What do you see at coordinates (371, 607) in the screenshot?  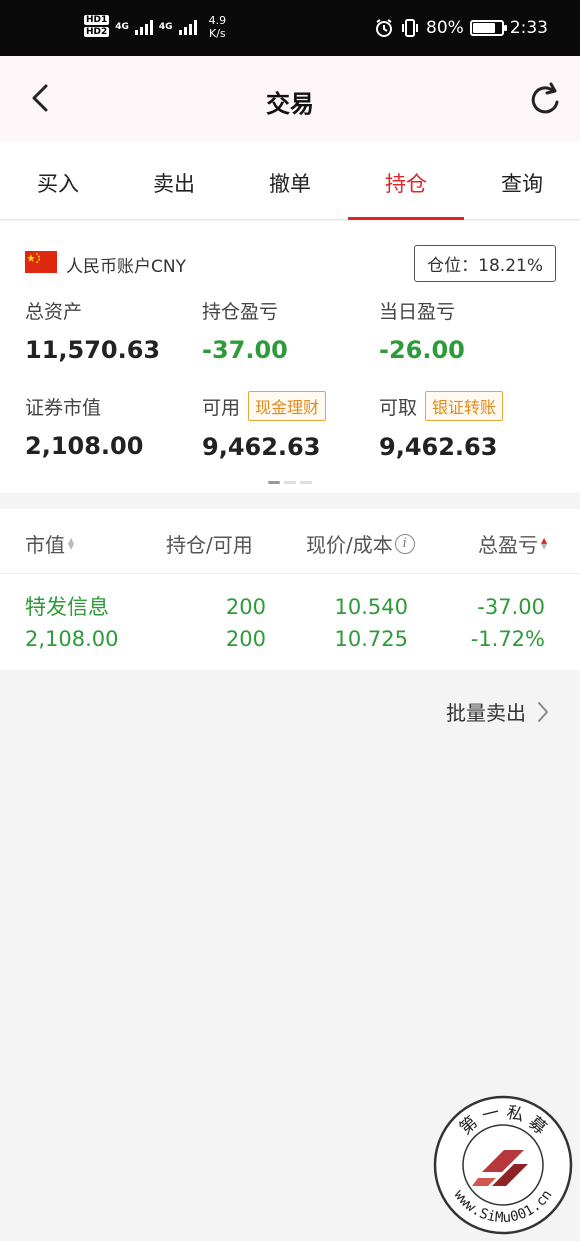 I see `stock-price: 10.540` at bounding box center [371, 607].